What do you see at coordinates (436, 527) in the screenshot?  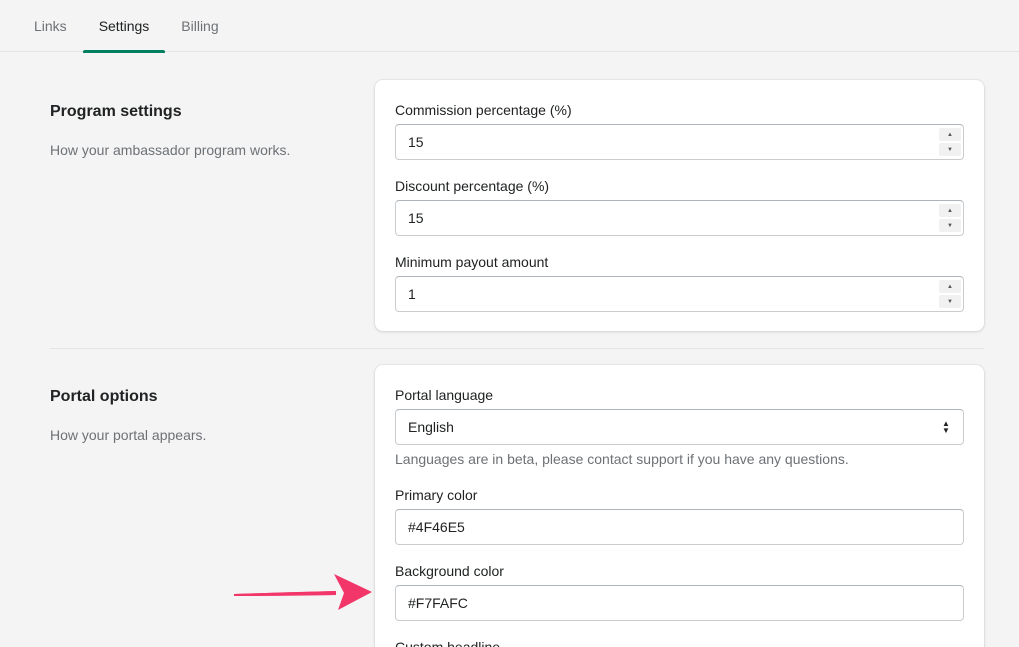 I see `primary-color-value: #4F46E5` at bounding box center [436, 527].